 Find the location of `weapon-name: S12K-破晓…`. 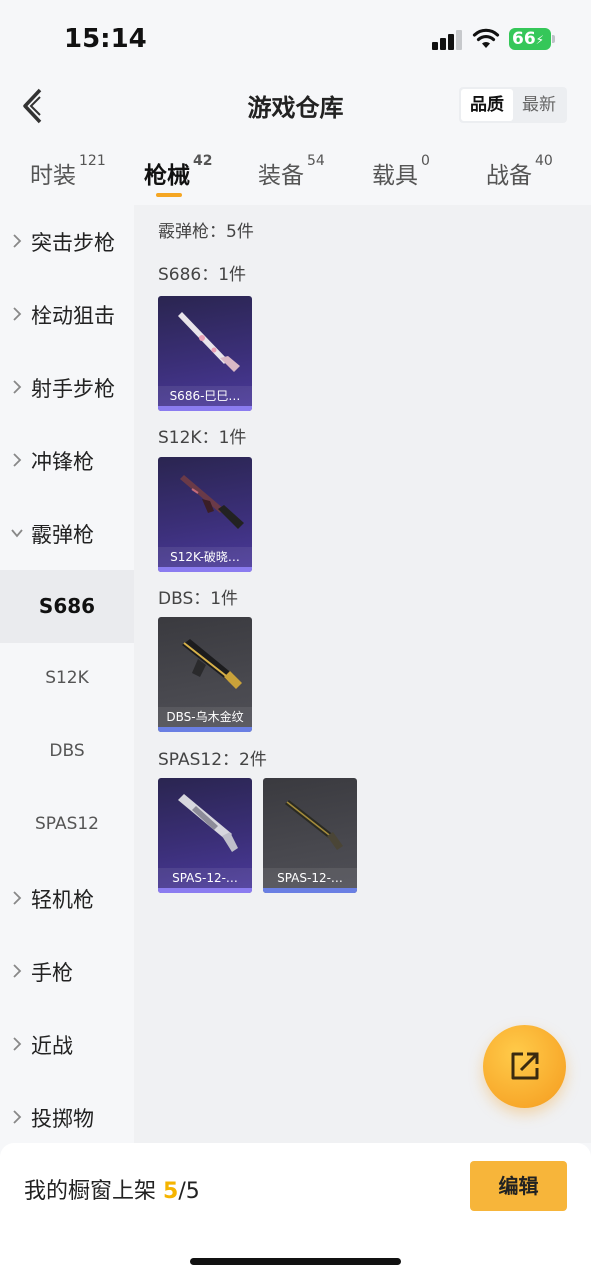

weapon-name: S12K-破晓… is located at coordinates (205, 557).